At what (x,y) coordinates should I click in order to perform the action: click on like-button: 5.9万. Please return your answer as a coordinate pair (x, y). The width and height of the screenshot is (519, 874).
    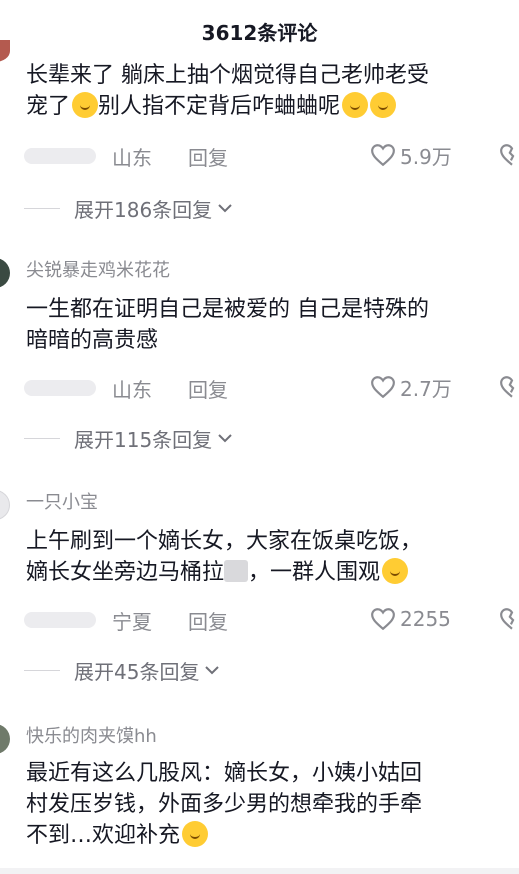
    Looking at the image, I should click on (411, 155).